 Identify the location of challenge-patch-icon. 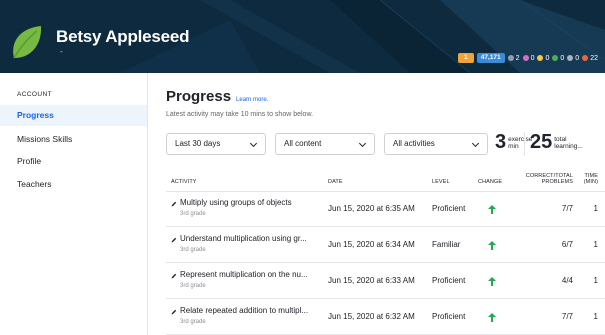
(585, 58).